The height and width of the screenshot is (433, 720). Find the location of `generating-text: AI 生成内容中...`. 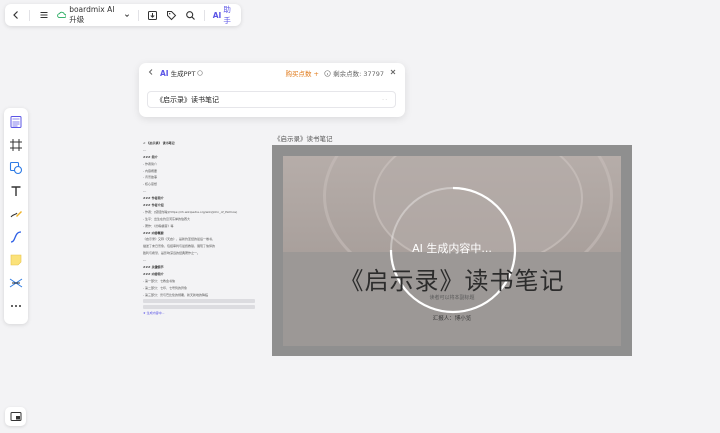

generating-text: AI 生成内容中... is located at coordinates (452, 248).